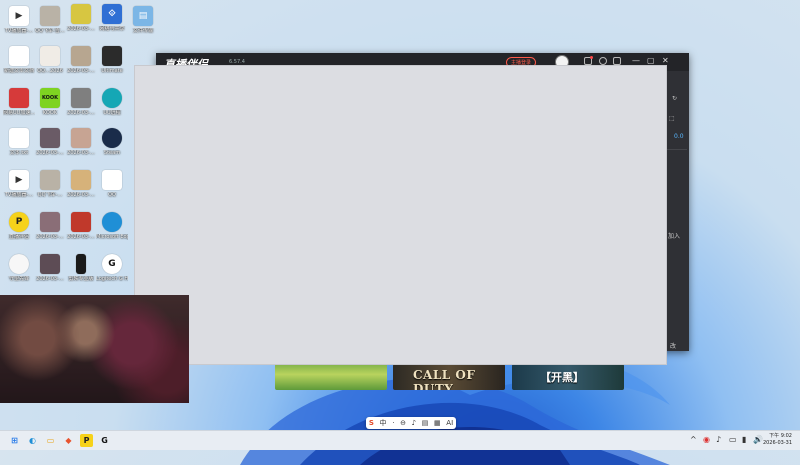  I want to click on webcam-overlay, so click(94, 349).